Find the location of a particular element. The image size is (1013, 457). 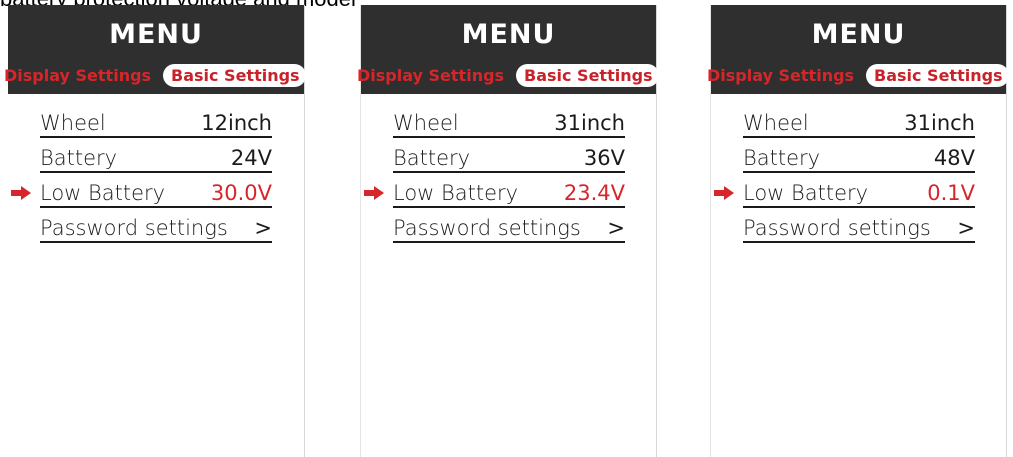

menu-row-wheel: Wheel 12inch is located at coordinates (156, 121).